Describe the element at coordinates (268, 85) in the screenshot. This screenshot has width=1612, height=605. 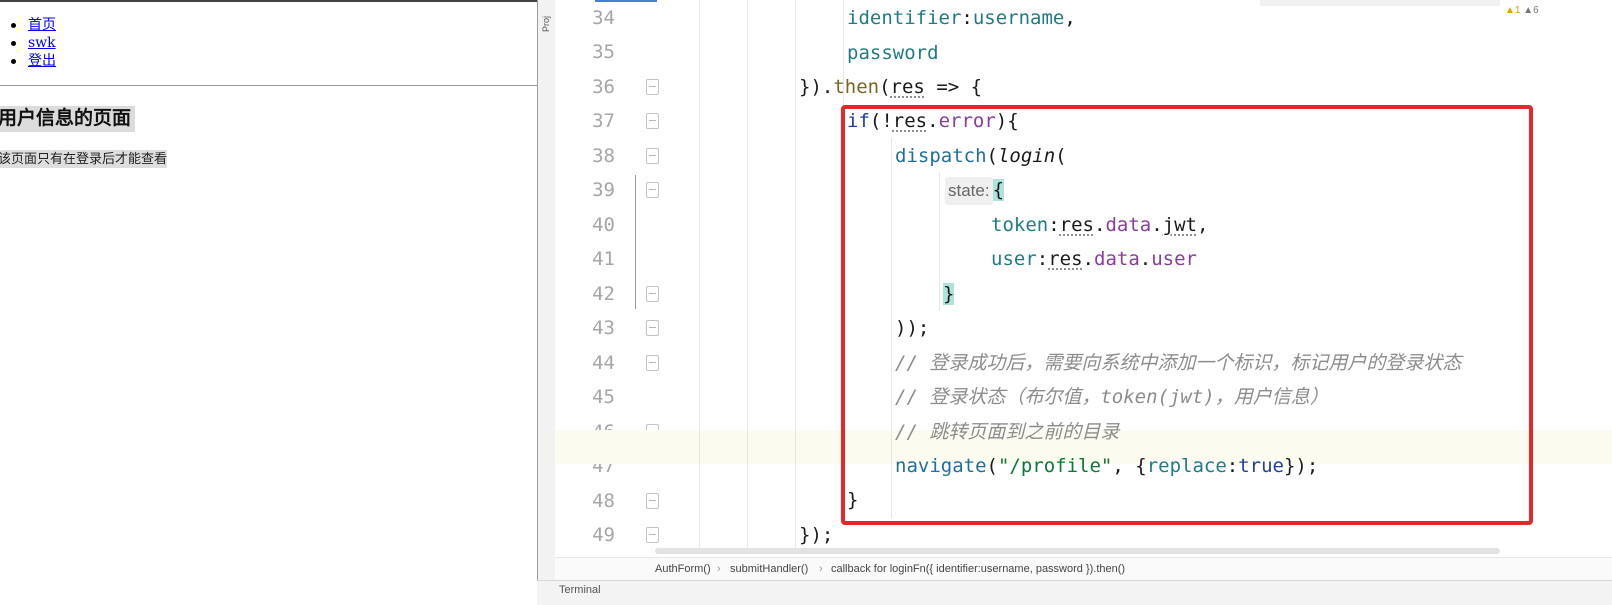
I see `divider` at that location.